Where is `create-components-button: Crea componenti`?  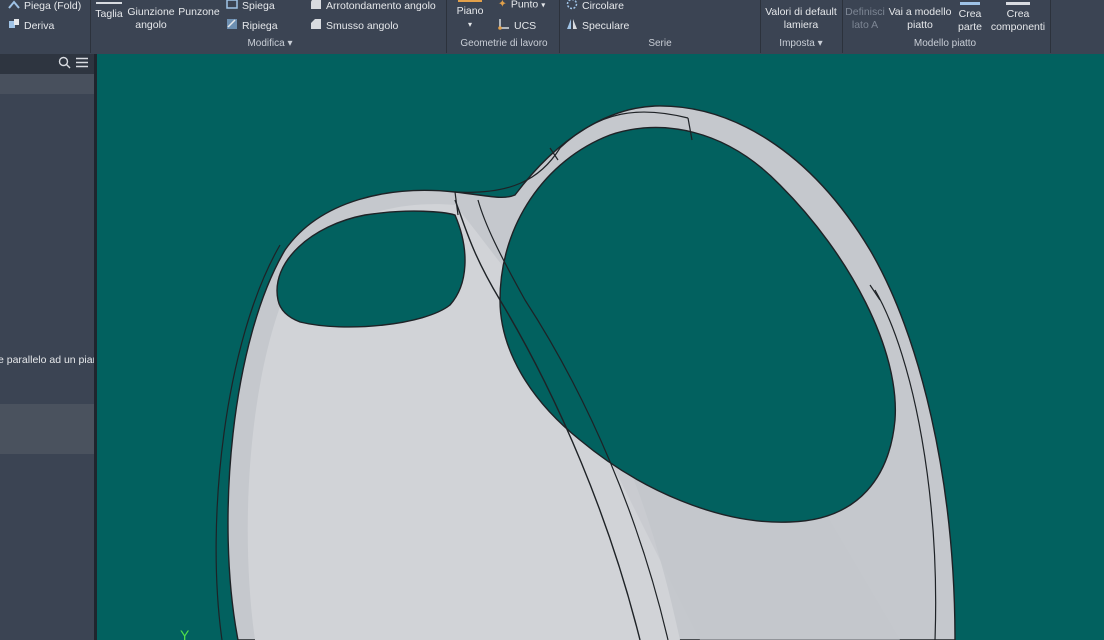
create-components-button: Crea componenti is located at coordinates (1018, 18).